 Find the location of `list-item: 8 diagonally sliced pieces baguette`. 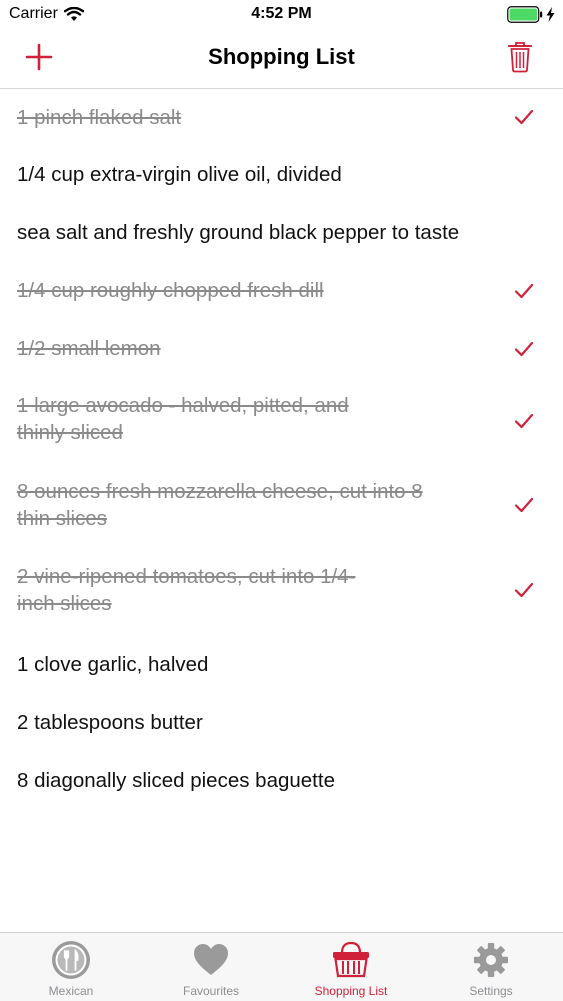

list-item: 8 diagonally sliced pieces baguette is located at coordinates (281, 780).